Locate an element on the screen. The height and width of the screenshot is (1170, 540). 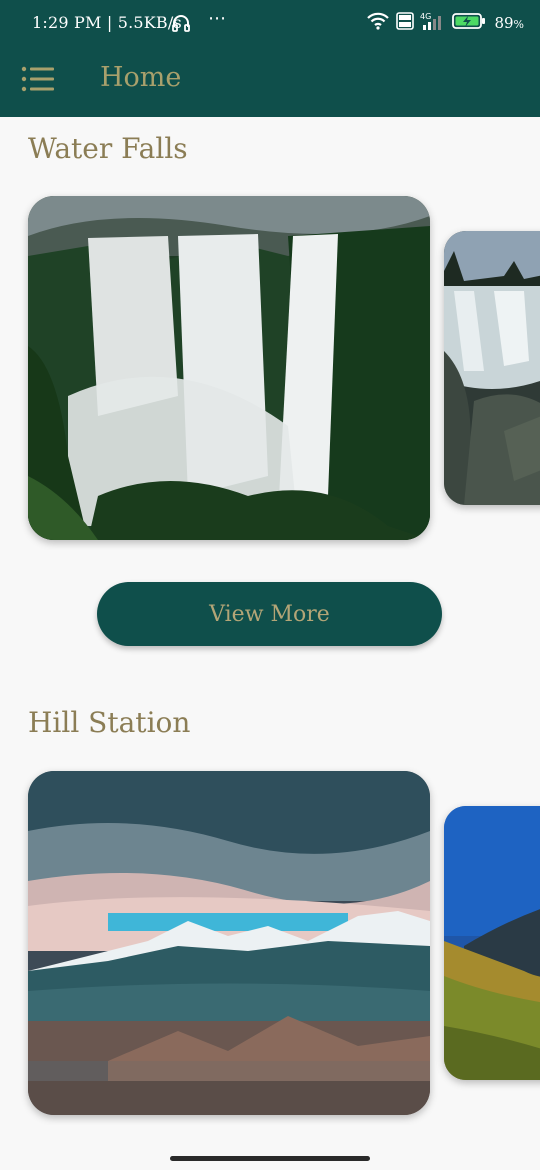
svg-text: 4G is located at coordinates (425, 16).